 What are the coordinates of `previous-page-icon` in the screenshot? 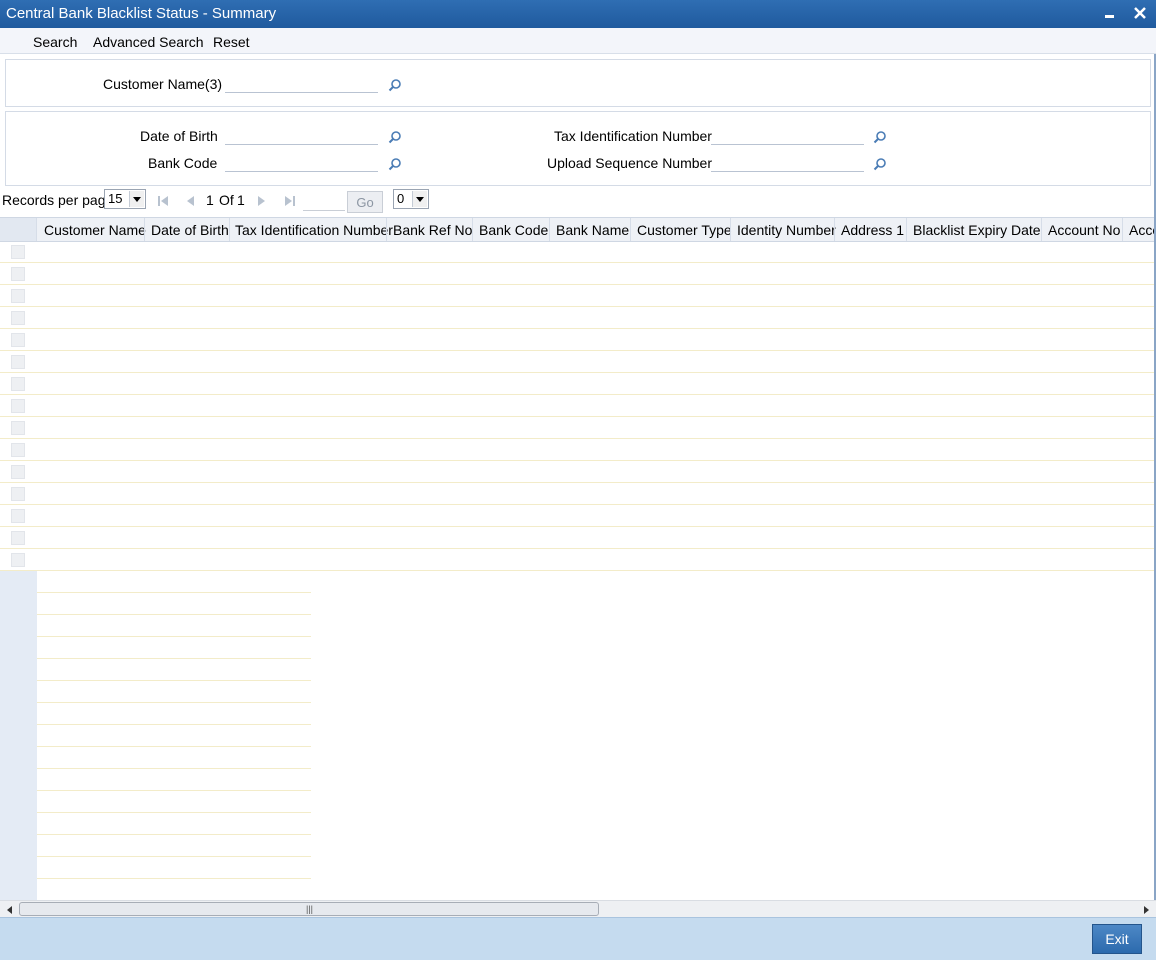 It's located at (190, 201).